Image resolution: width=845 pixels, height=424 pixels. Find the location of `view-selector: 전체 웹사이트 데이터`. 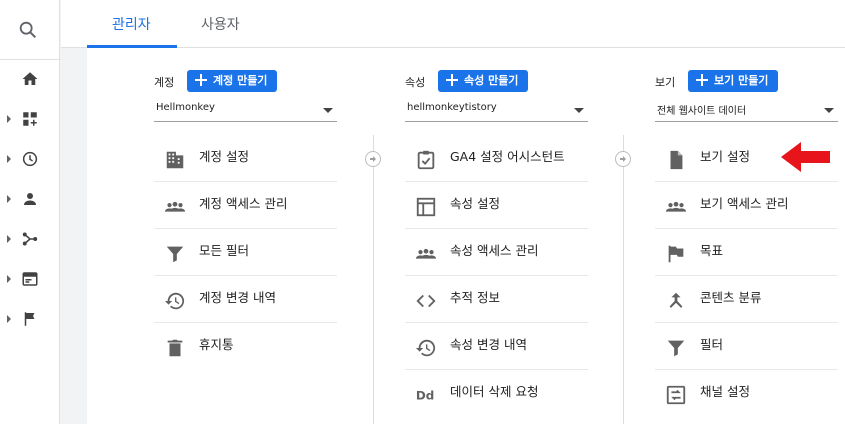

view-selector: 전체 웹사이트 데이터 is located at coordinates (746, 111).